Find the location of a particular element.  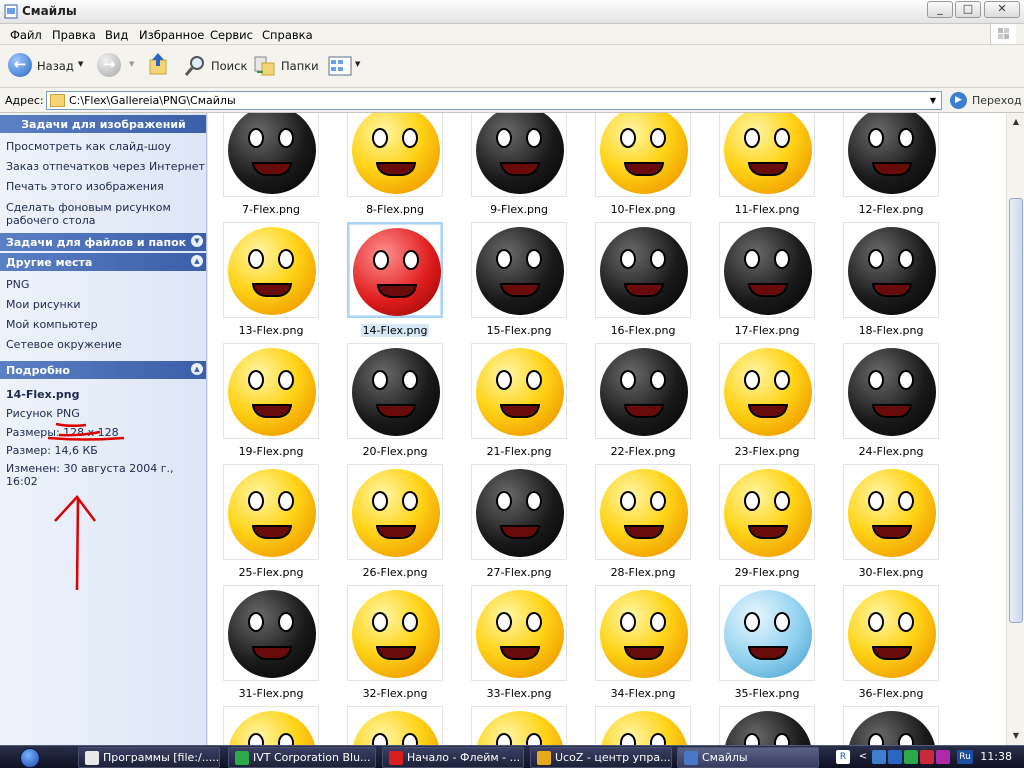

file-name: 30-Flex.png is located at coordinates (891, 572).